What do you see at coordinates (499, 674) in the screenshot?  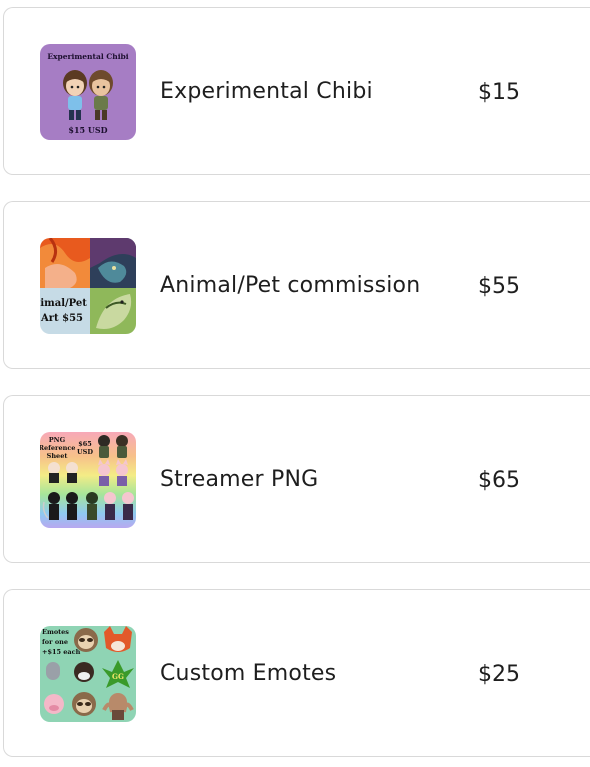 I see `product-price: $25` at bounding box center [499, 674].